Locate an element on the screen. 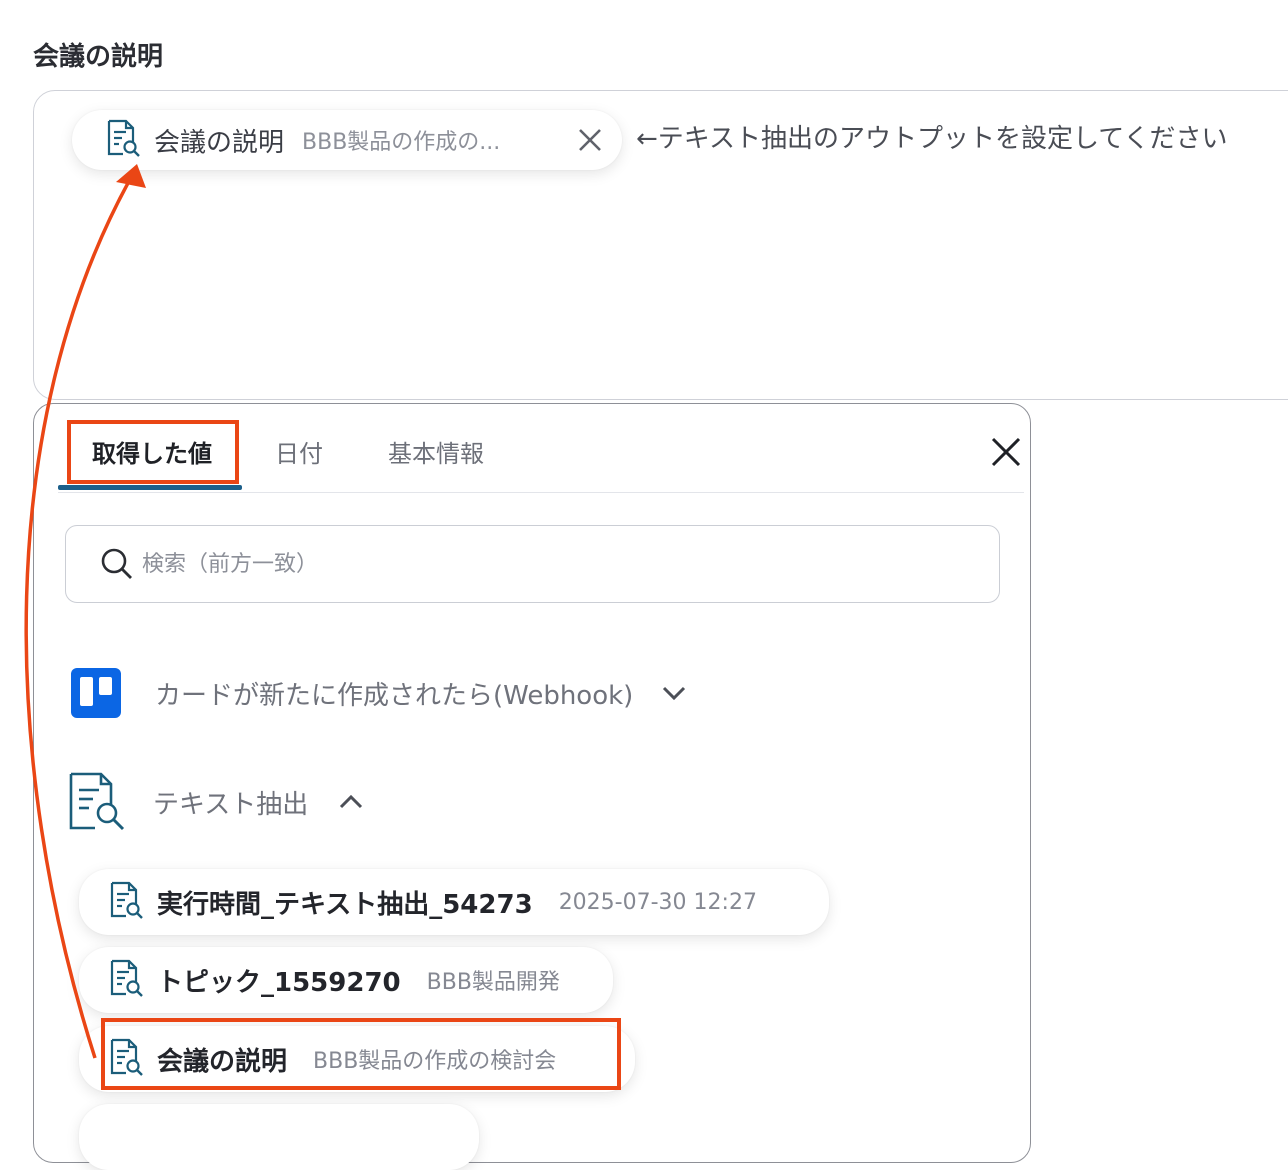  output-item: トピック_1559270 BBB製品開発 is located at coordinates (346, 980).